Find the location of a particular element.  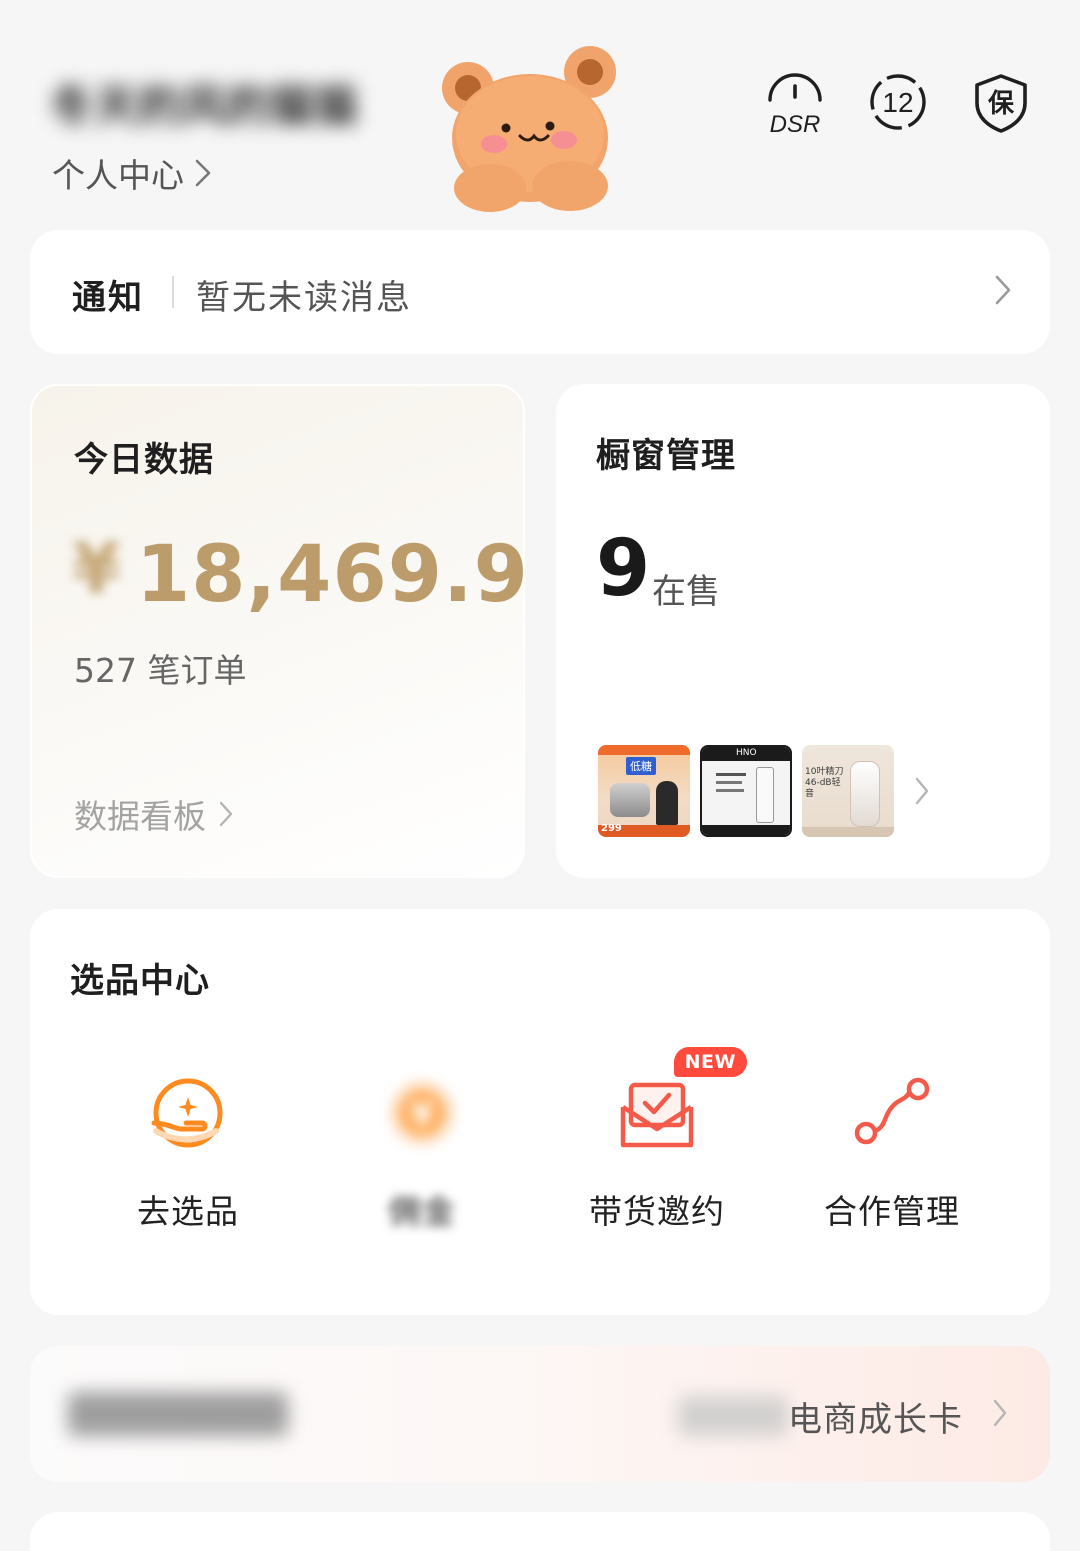

growth-right-text-blurred is located at coordinates (733, 1416).